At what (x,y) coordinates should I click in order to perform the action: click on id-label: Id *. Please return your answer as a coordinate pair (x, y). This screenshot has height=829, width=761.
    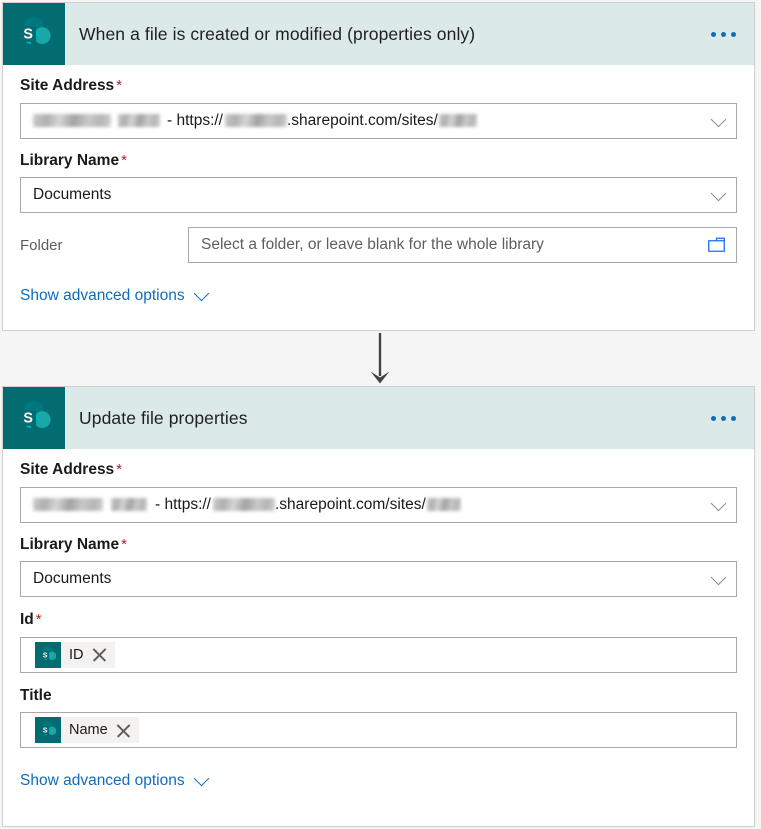
    Looking at the image, I should click on (31, 619).